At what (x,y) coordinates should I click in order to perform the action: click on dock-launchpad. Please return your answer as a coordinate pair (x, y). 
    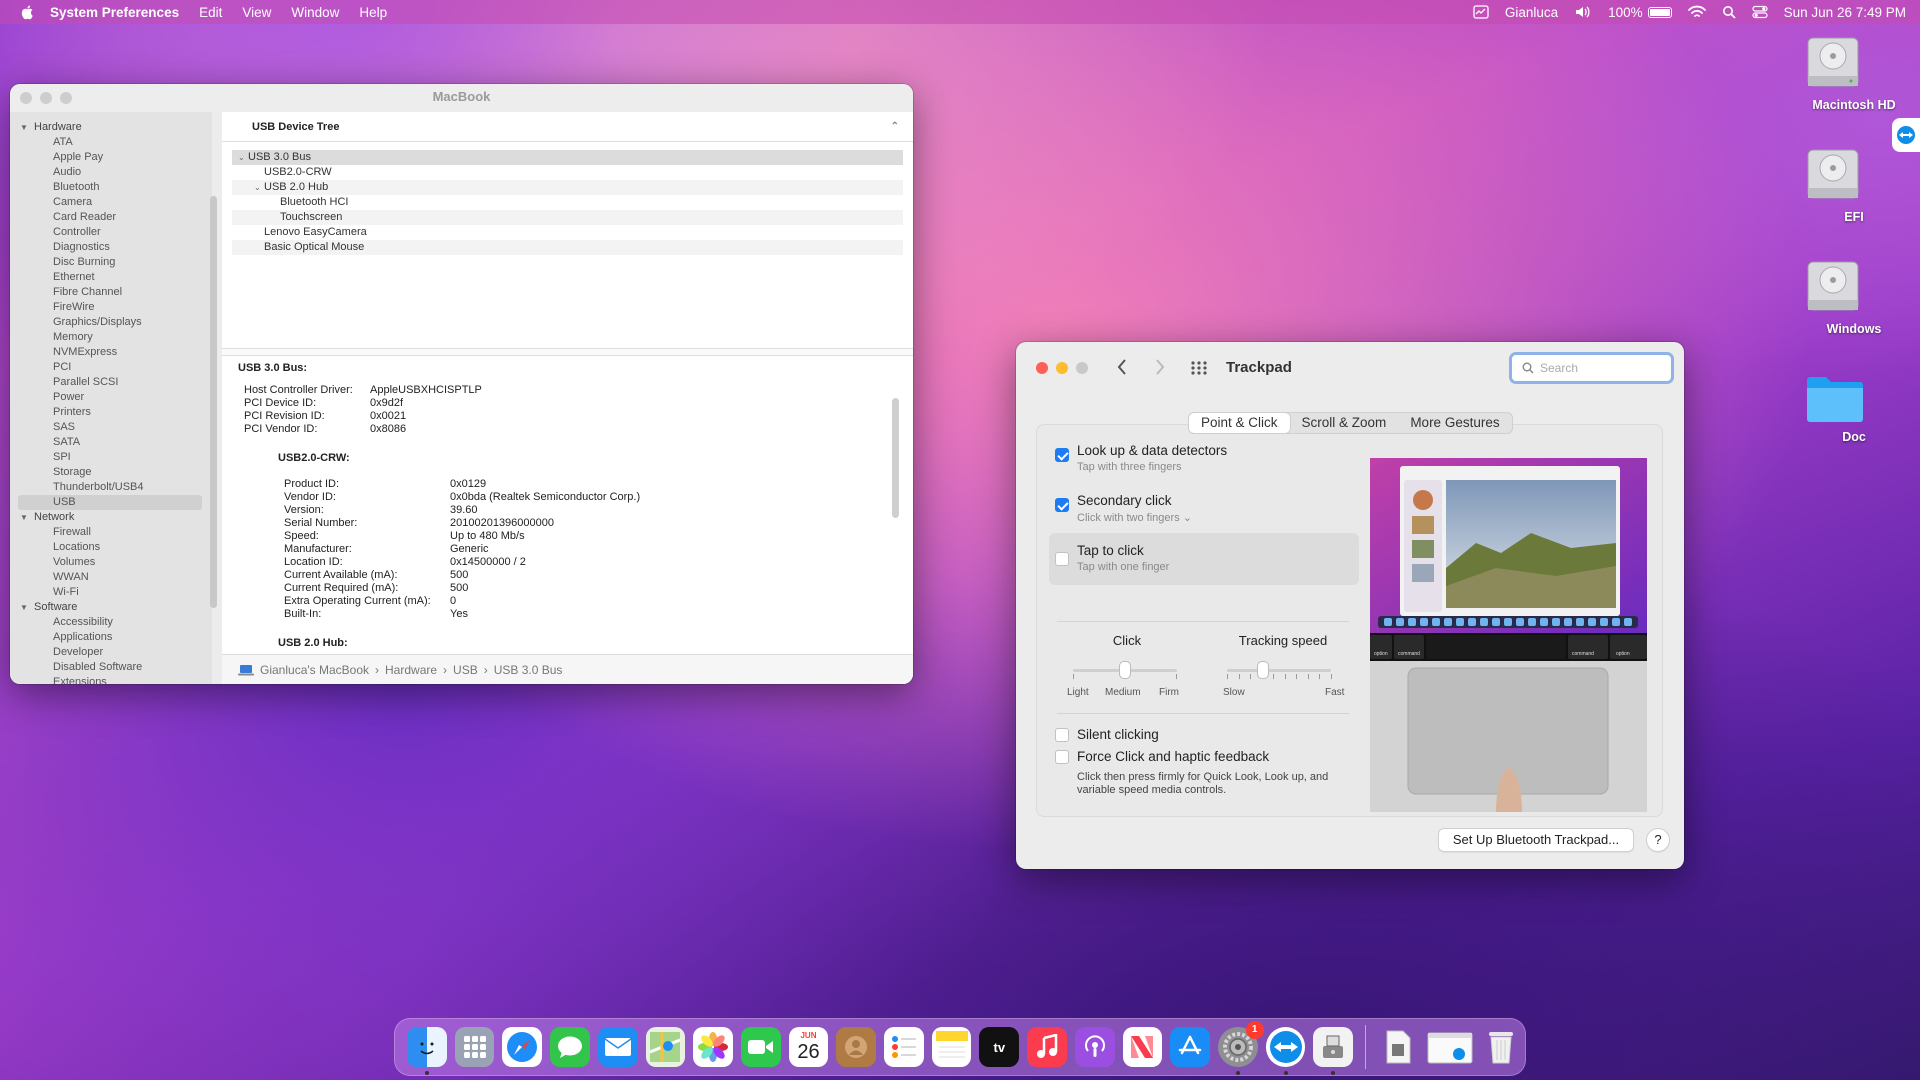
    Looking at the image, I should click on (474, 1047).